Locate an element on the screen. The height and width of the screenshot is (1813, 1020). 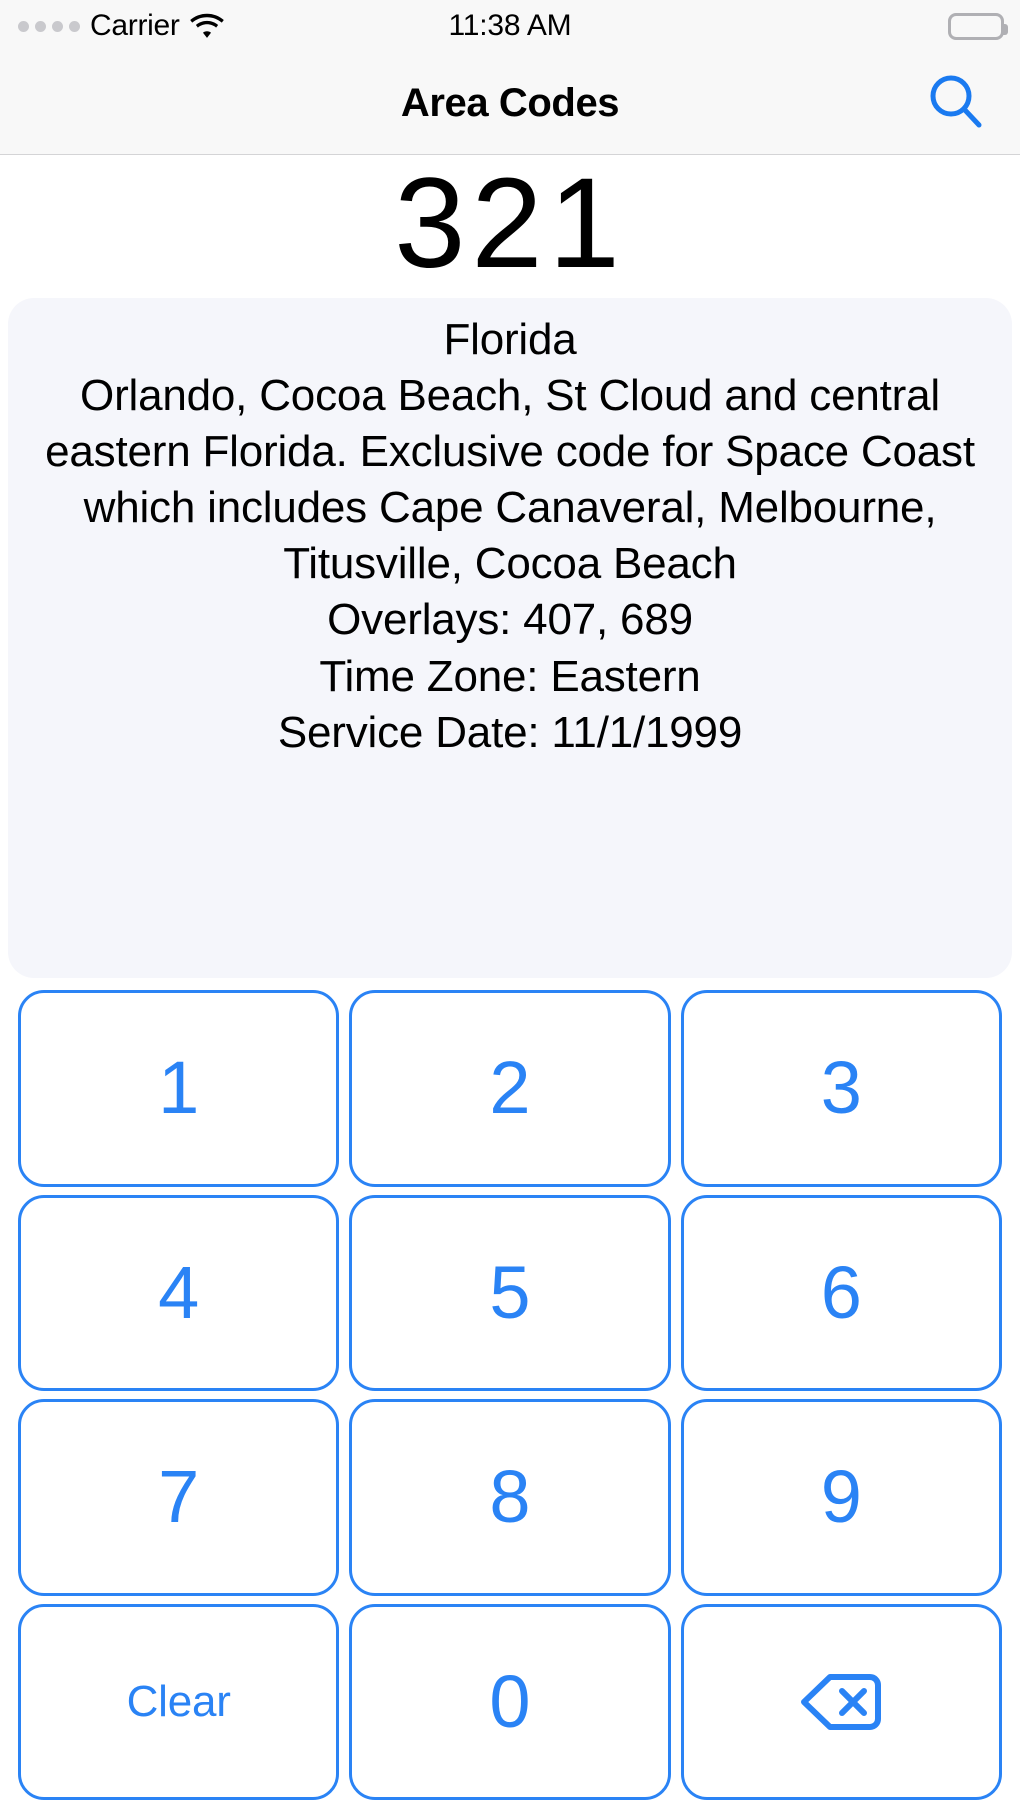
key-5: 5 is located at coordinates (510, 1292).